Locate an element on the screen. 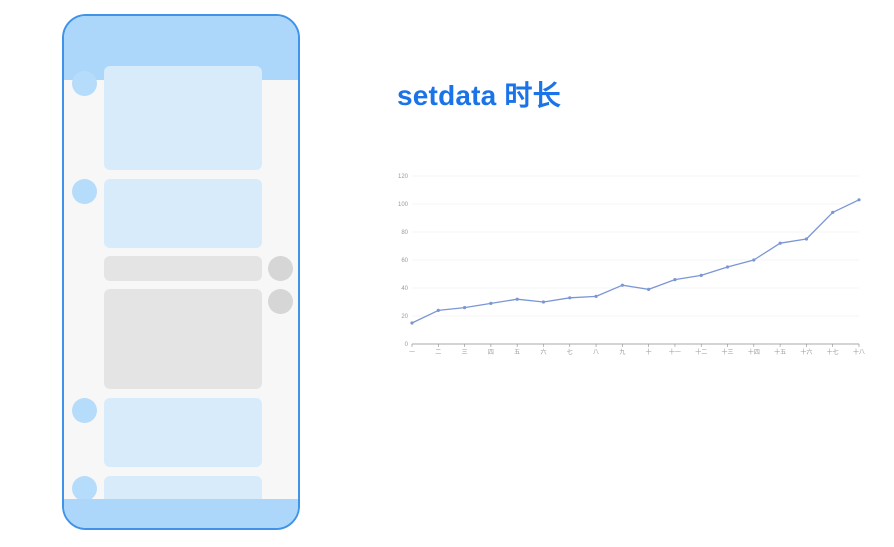 The image size is (894, 547). x-tick-label: 七 is located at coordinates (570, 352).